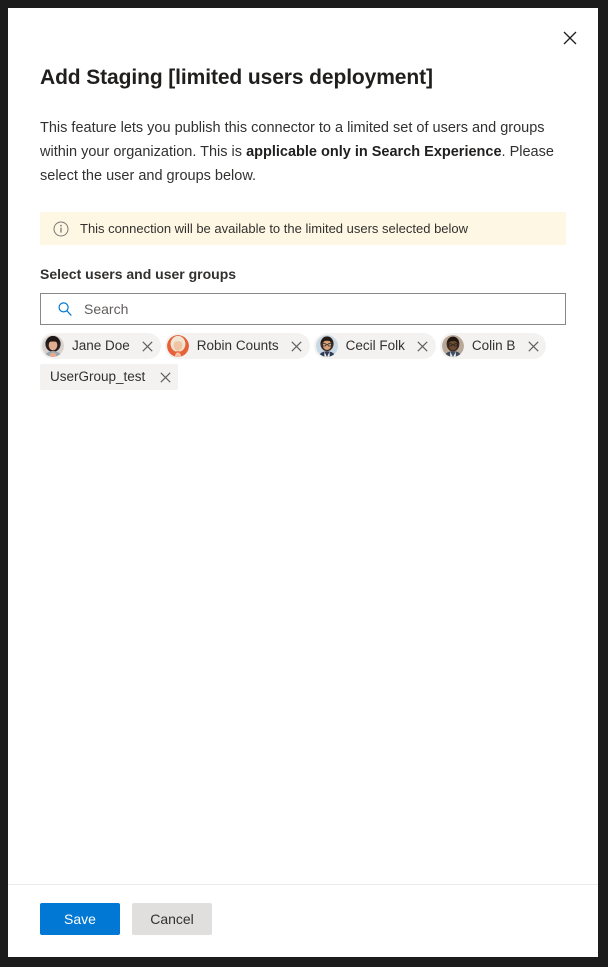 This screenshot has width=608, height=967. I want to click on info-circle-icon, so click(61, 229).